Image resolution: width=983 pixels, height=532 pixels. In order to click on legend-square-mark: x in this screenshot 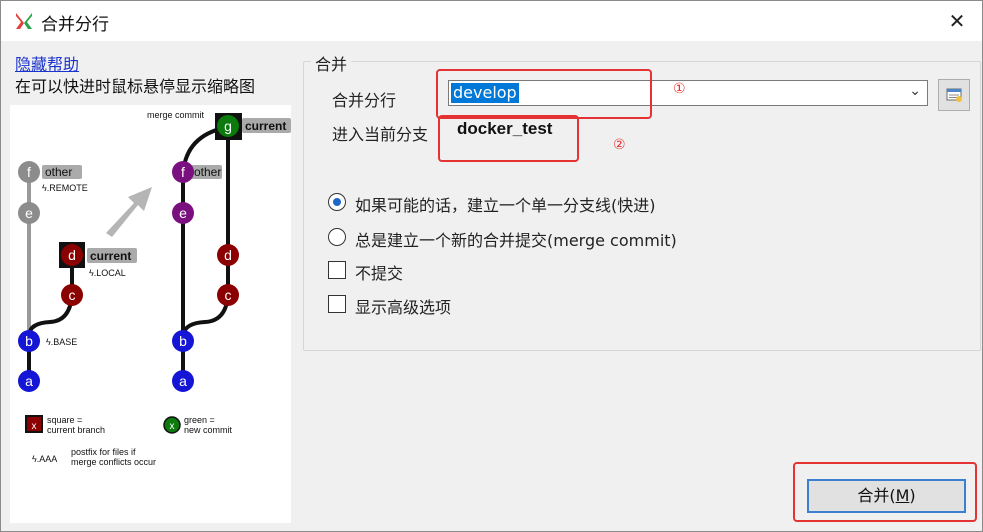, I will do `click(34, 426)`.